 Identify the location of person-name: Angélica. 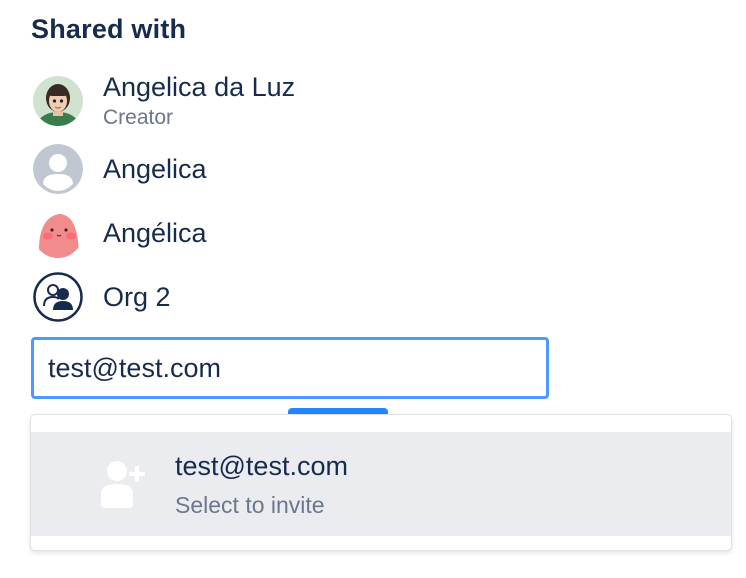
(155, 233).